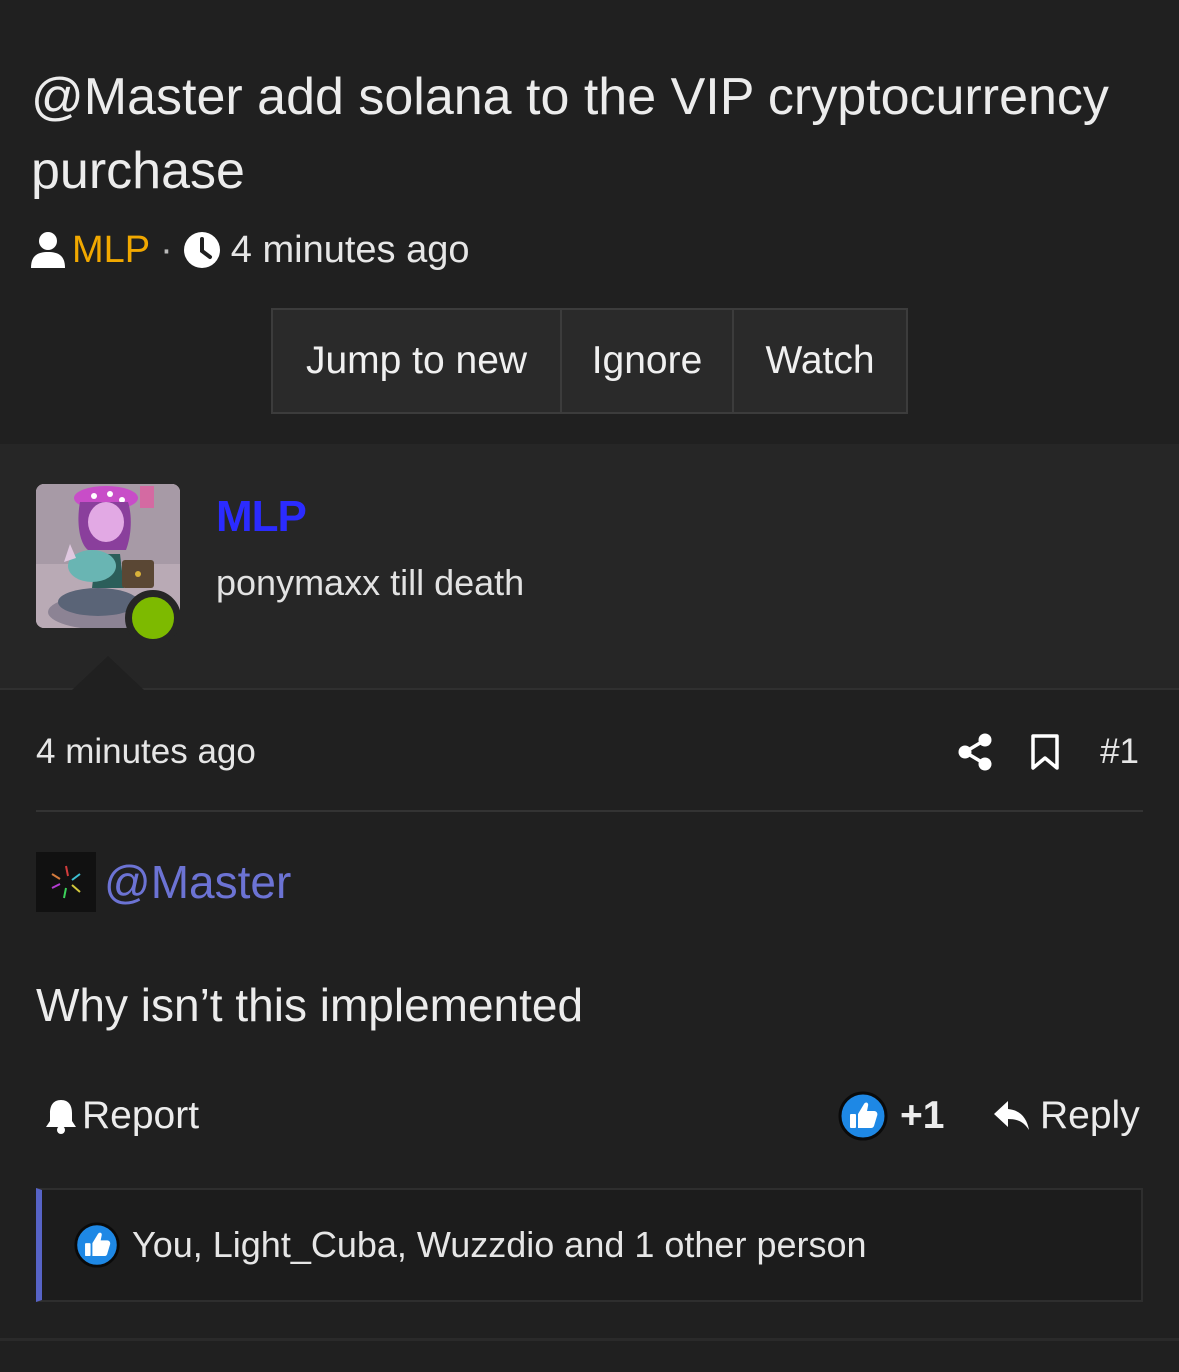 Image resolution: width=1179 pixels, height=1372 pixels. What do you see at coordinates (141, 1115) in the screenshot?
I see `report-label: Report` at bounding box center [141, 1115].